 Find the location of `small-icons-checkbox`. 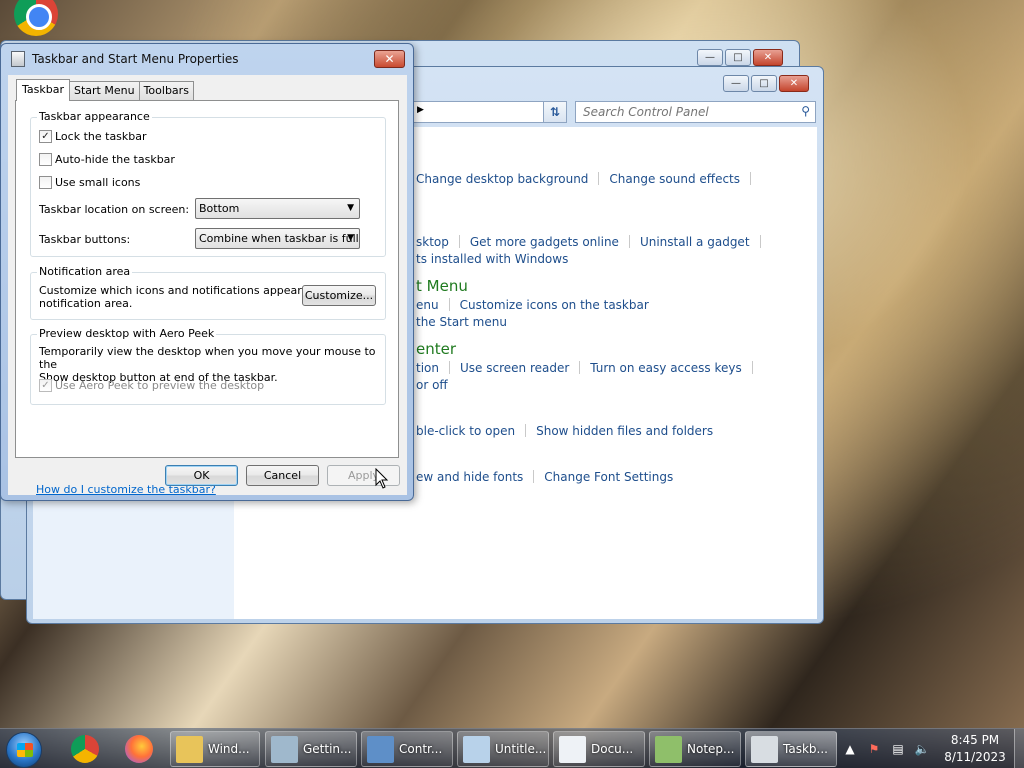

small-icons-checkbox is located at coordinates (45, 182).